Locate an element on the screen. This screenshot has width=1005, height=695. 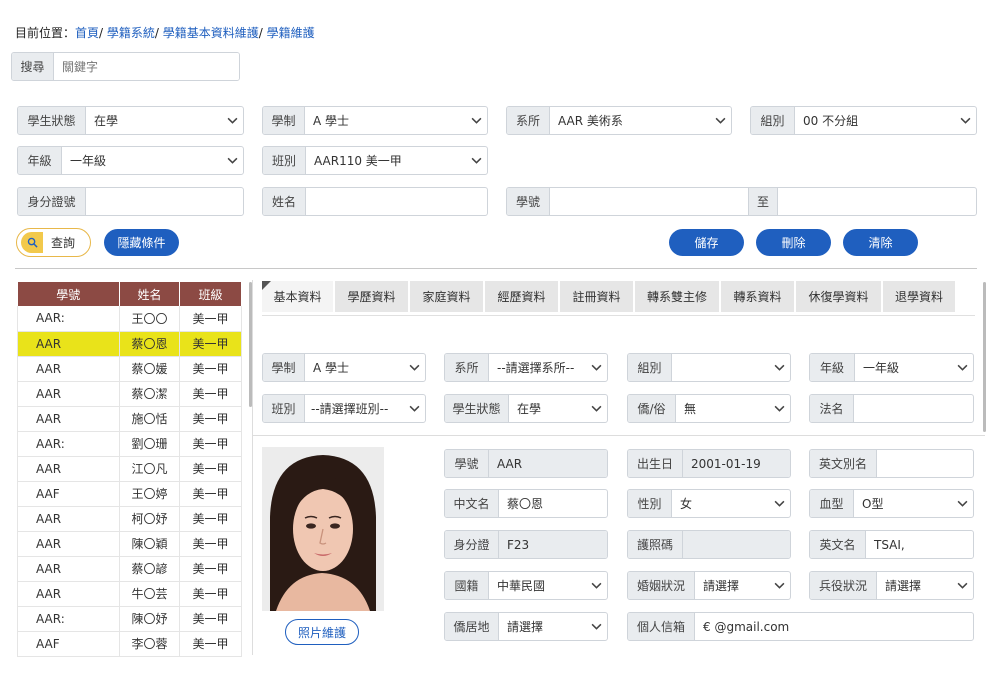
email-label: 個人信箱 is located at coordinates (661, 626).